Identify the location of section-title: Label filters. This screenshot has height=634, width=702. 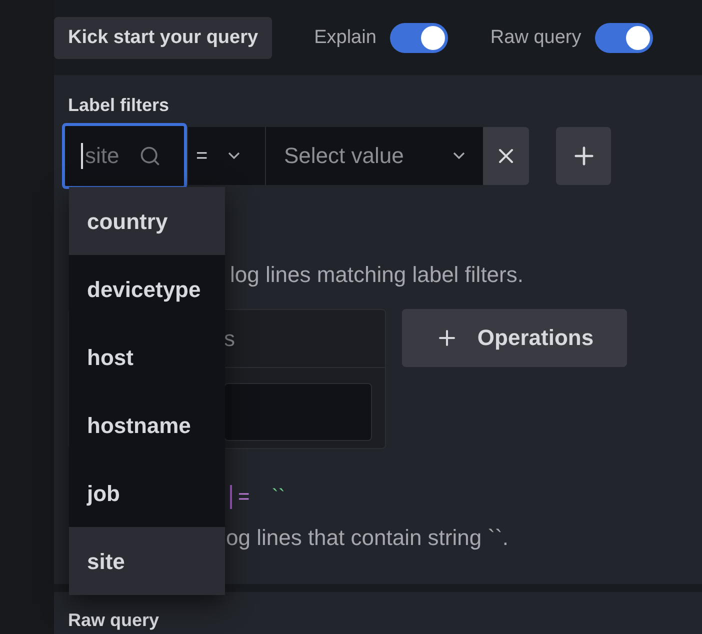
(119, 105).